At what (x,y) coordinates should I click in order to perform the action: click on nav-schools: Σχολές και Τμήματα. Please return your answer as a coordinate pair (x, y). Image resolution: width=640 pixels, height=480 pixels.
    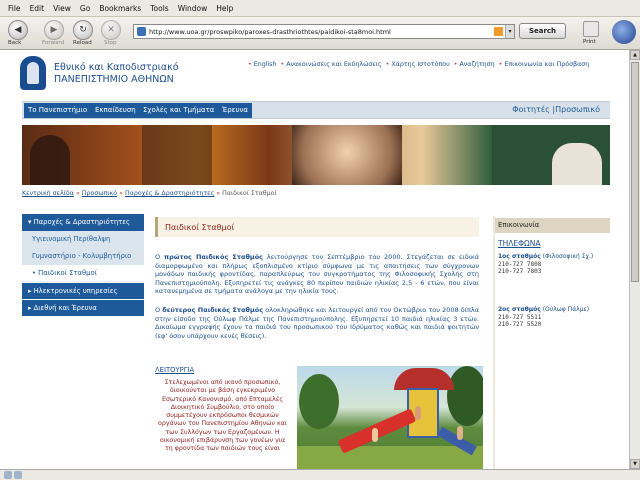
    Looking at the image, I should click on (179, 110).